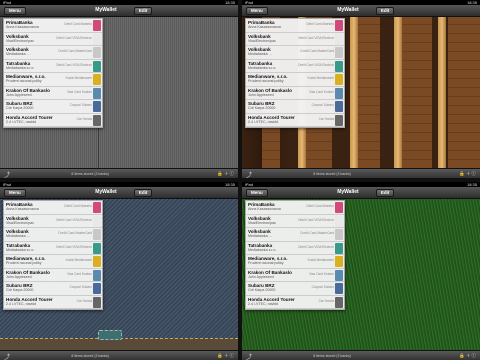  What do you see at coordinates (361, 193) in the screenshot?
I see `nav-bar: Menu MyWallet Edit` at bounding box center [361, 193].